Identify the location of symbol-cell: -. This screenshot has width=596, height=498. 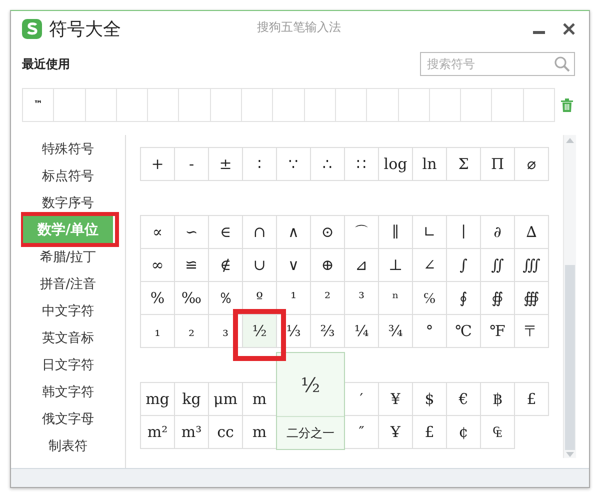
(191, 164).